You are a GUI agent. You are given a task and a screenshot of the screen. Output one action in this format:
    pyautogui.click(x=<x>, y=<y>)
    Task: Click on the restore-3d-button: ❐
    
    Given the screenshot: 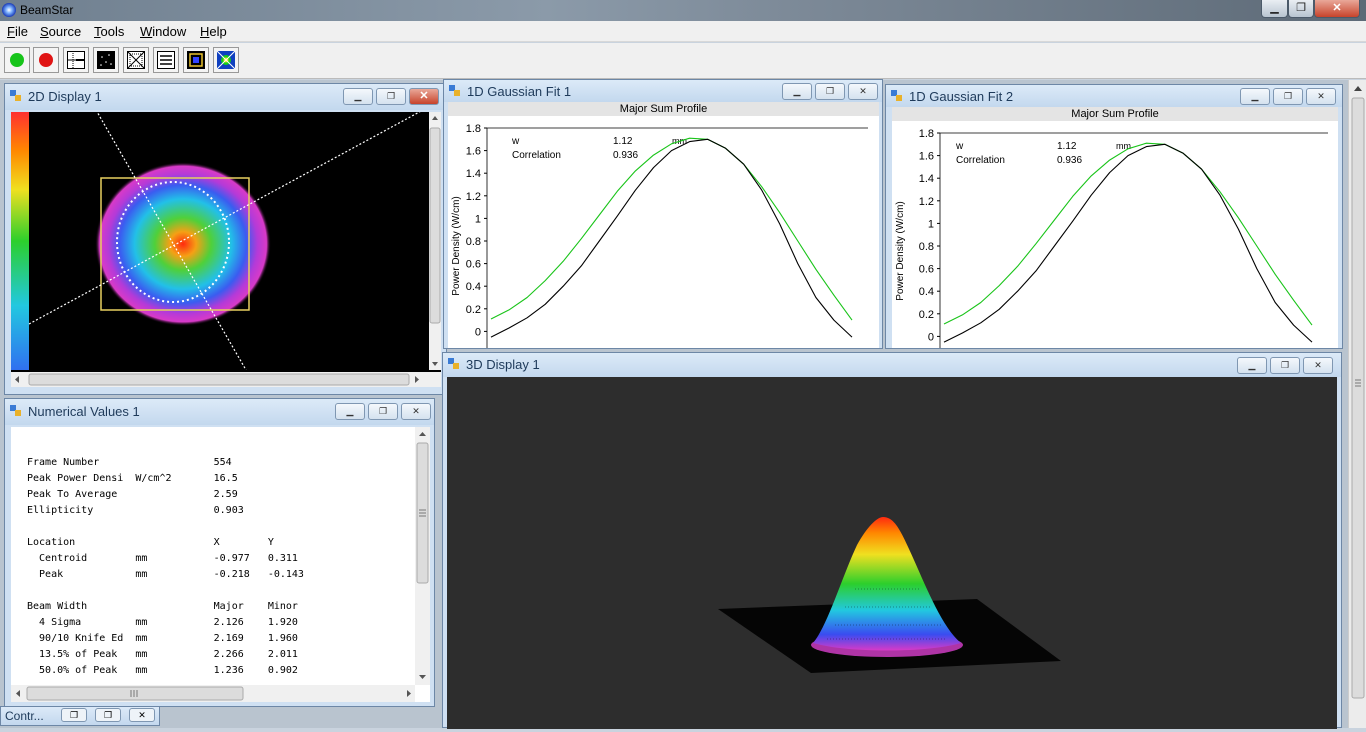 What is the action you would take?
    pyautogui.click(x=1285, y=365)
    